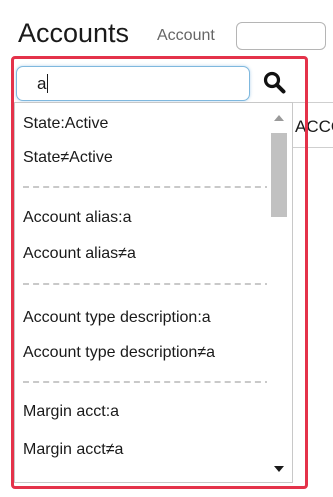 The height and width of the screenshot is (497, 333). Describe the element at coordinates (281, 36) in the screenshot. I see `account-input` at that location.